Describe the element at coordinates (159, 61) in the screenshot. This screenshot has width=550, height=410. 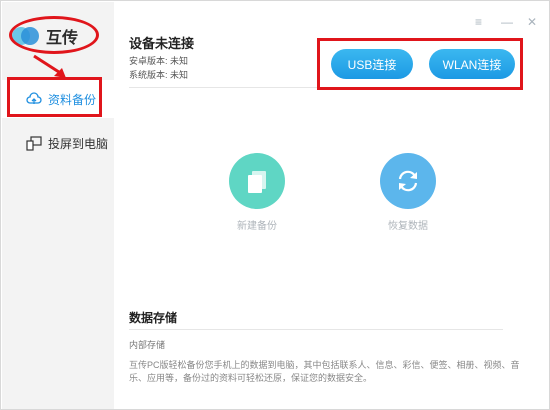
I see `android-version: 安卓版本: 未知` at that location.